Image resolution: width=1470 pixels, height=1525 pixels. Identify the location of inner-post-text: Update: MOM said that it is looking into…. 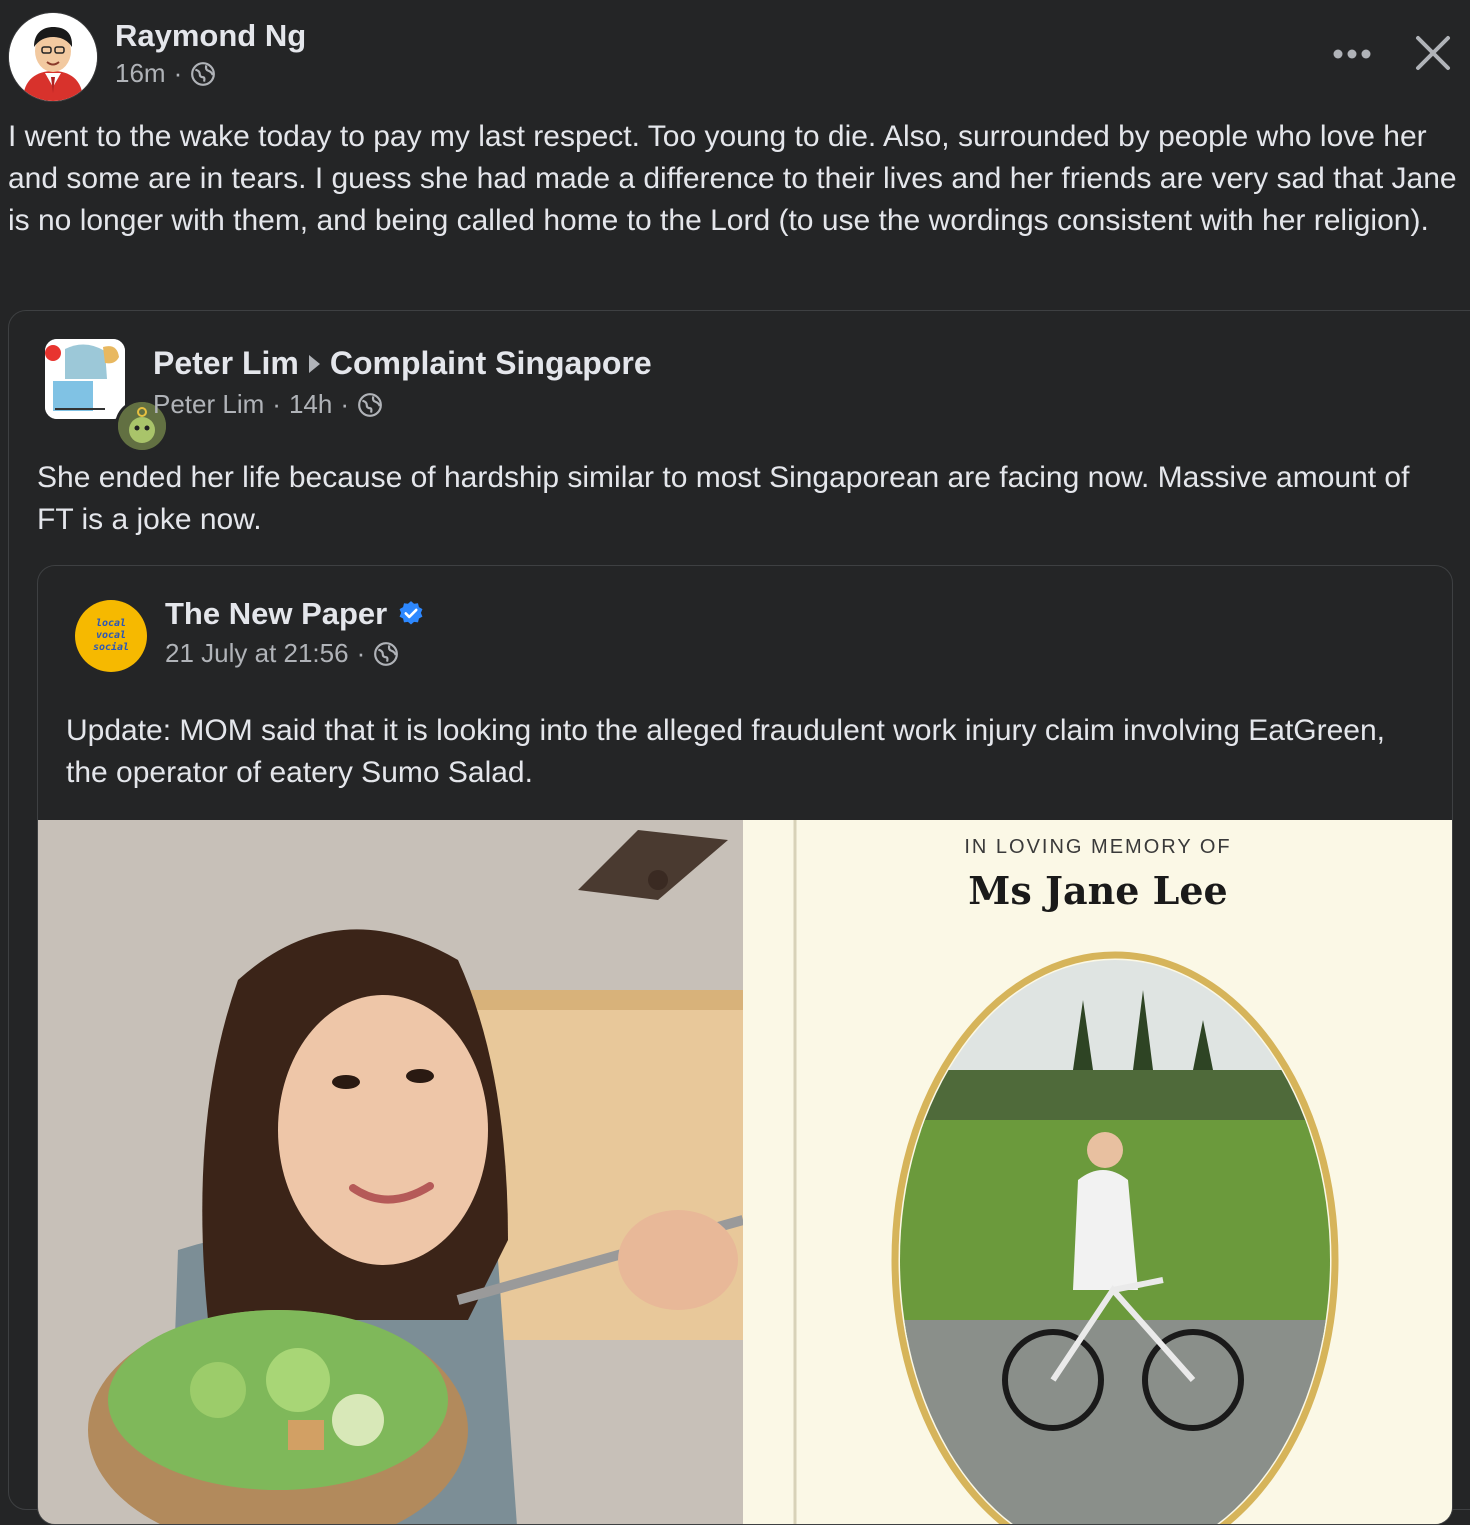
(725, 751).